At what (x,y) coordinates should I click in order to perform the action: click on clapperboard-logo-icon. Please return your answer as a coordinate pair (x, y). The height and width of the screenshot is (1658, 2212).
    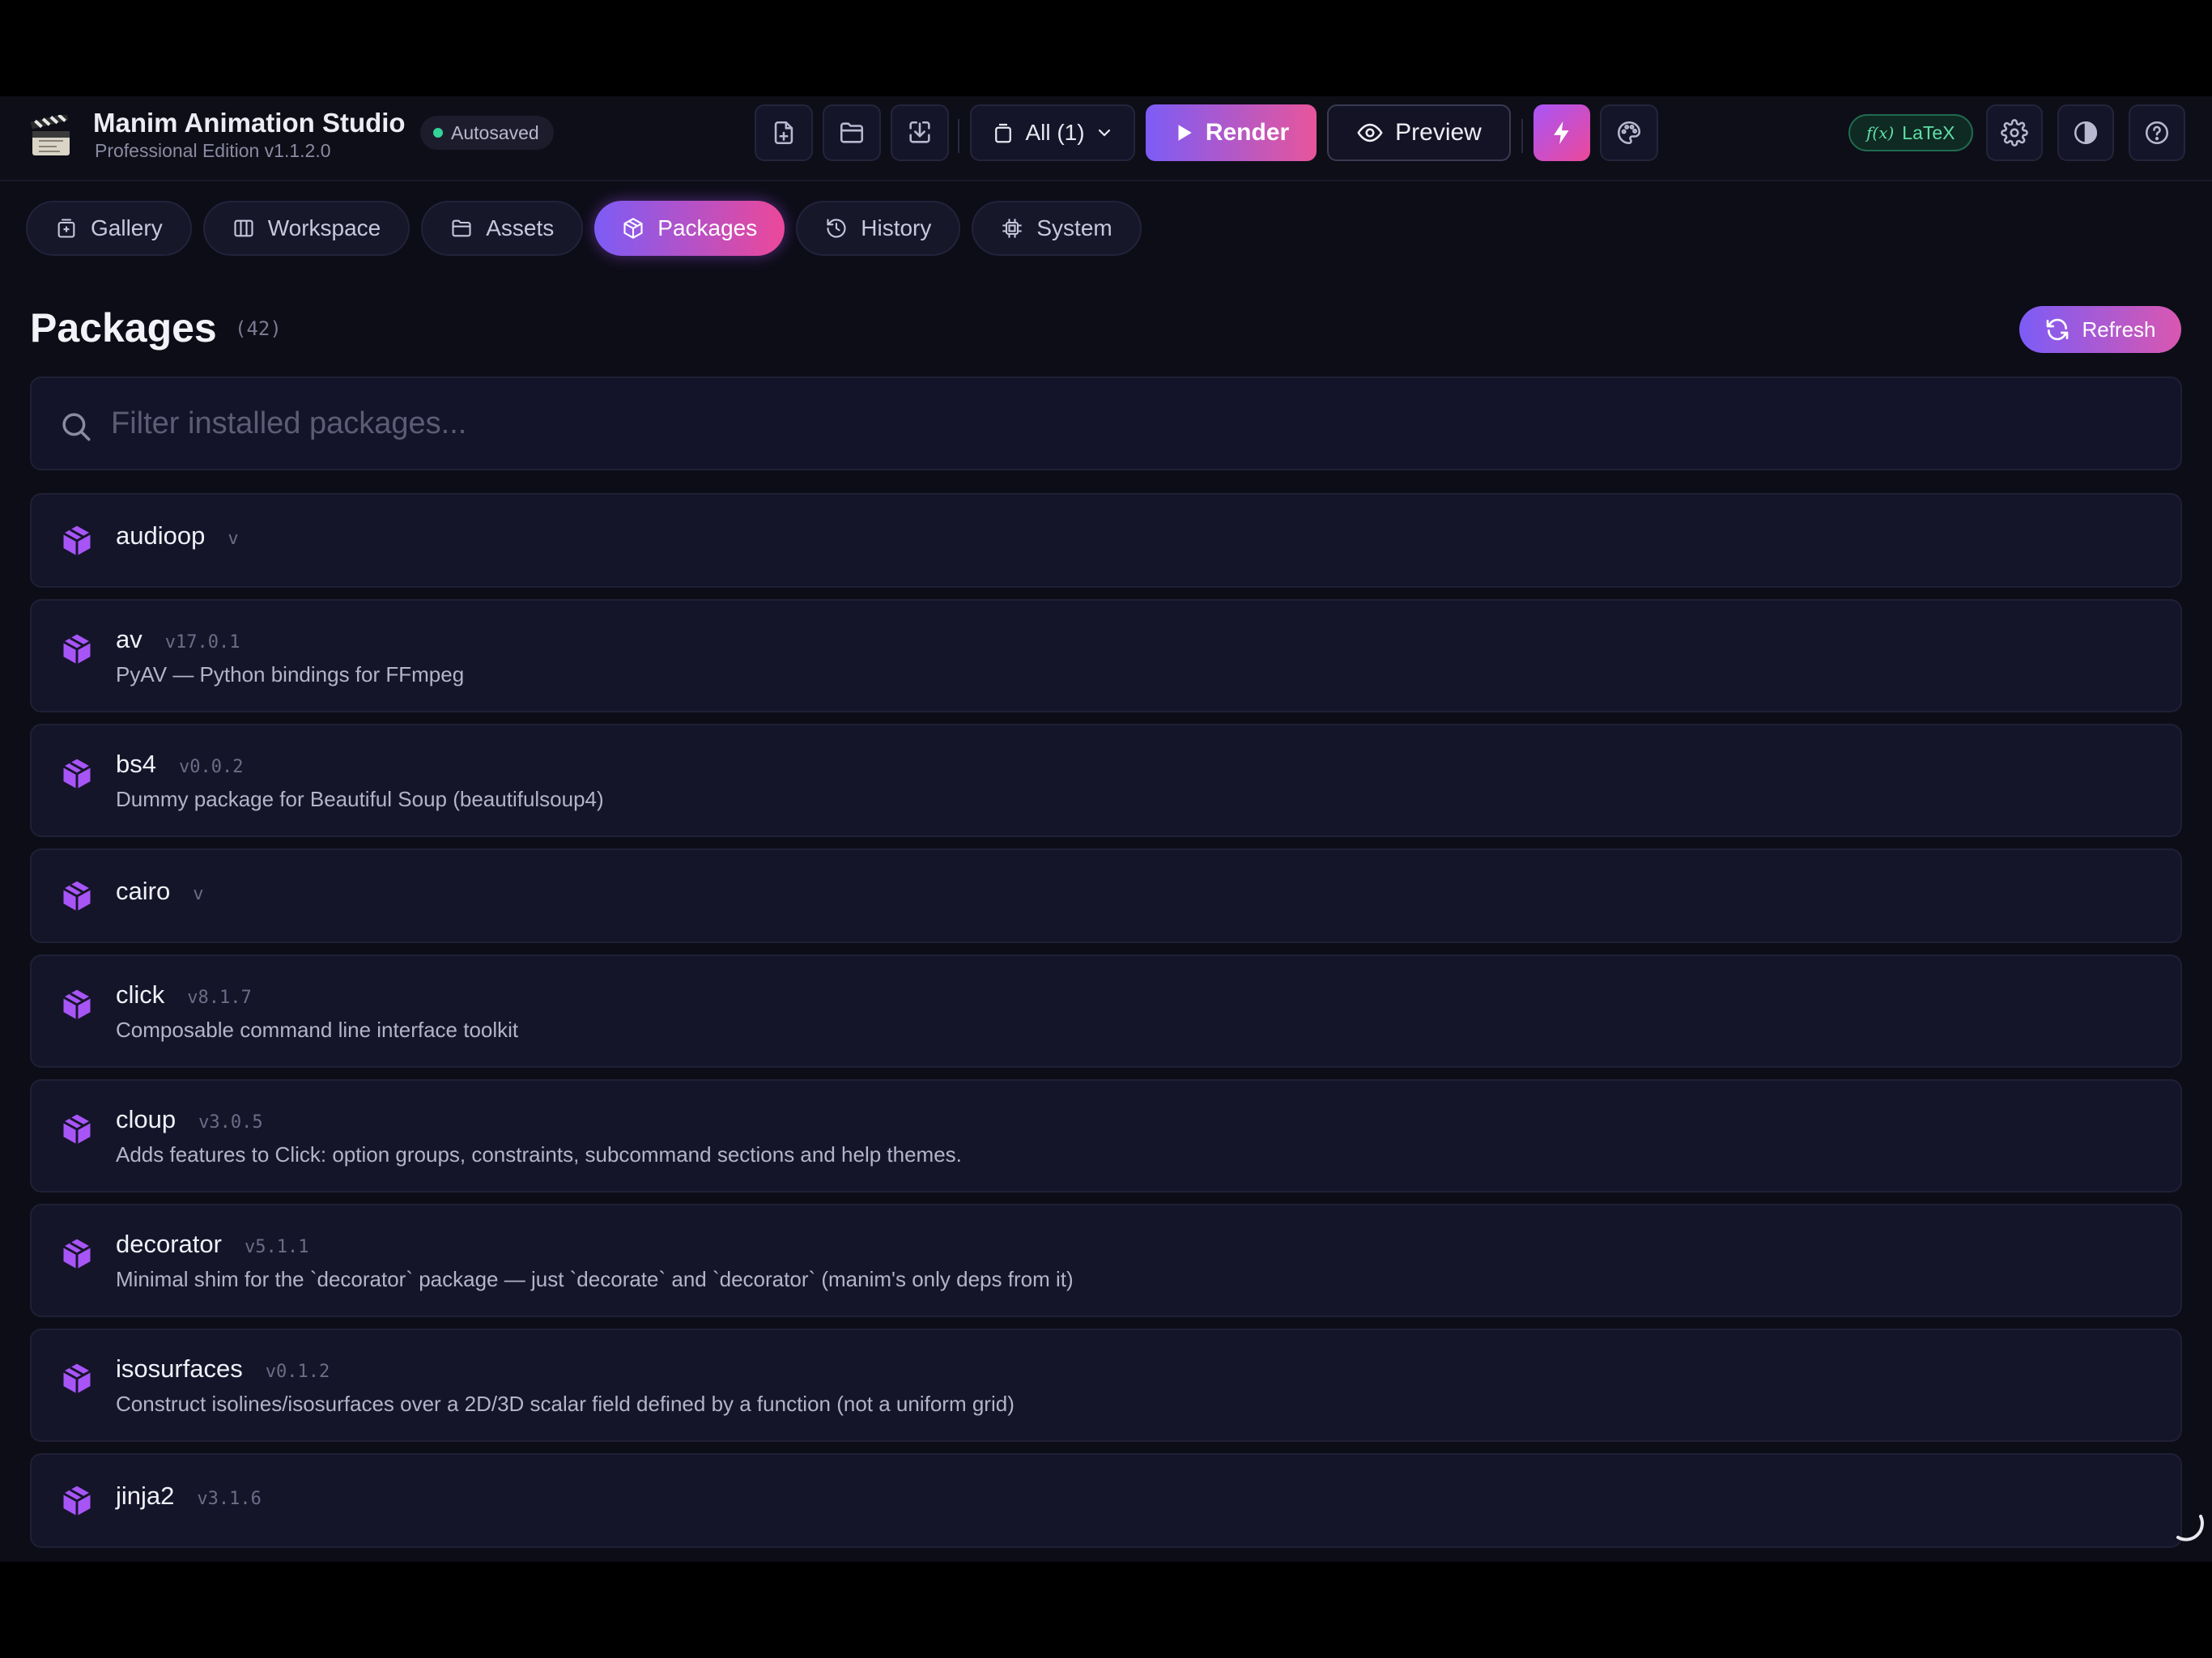
    Looking at the image, I should click on (50, 135).